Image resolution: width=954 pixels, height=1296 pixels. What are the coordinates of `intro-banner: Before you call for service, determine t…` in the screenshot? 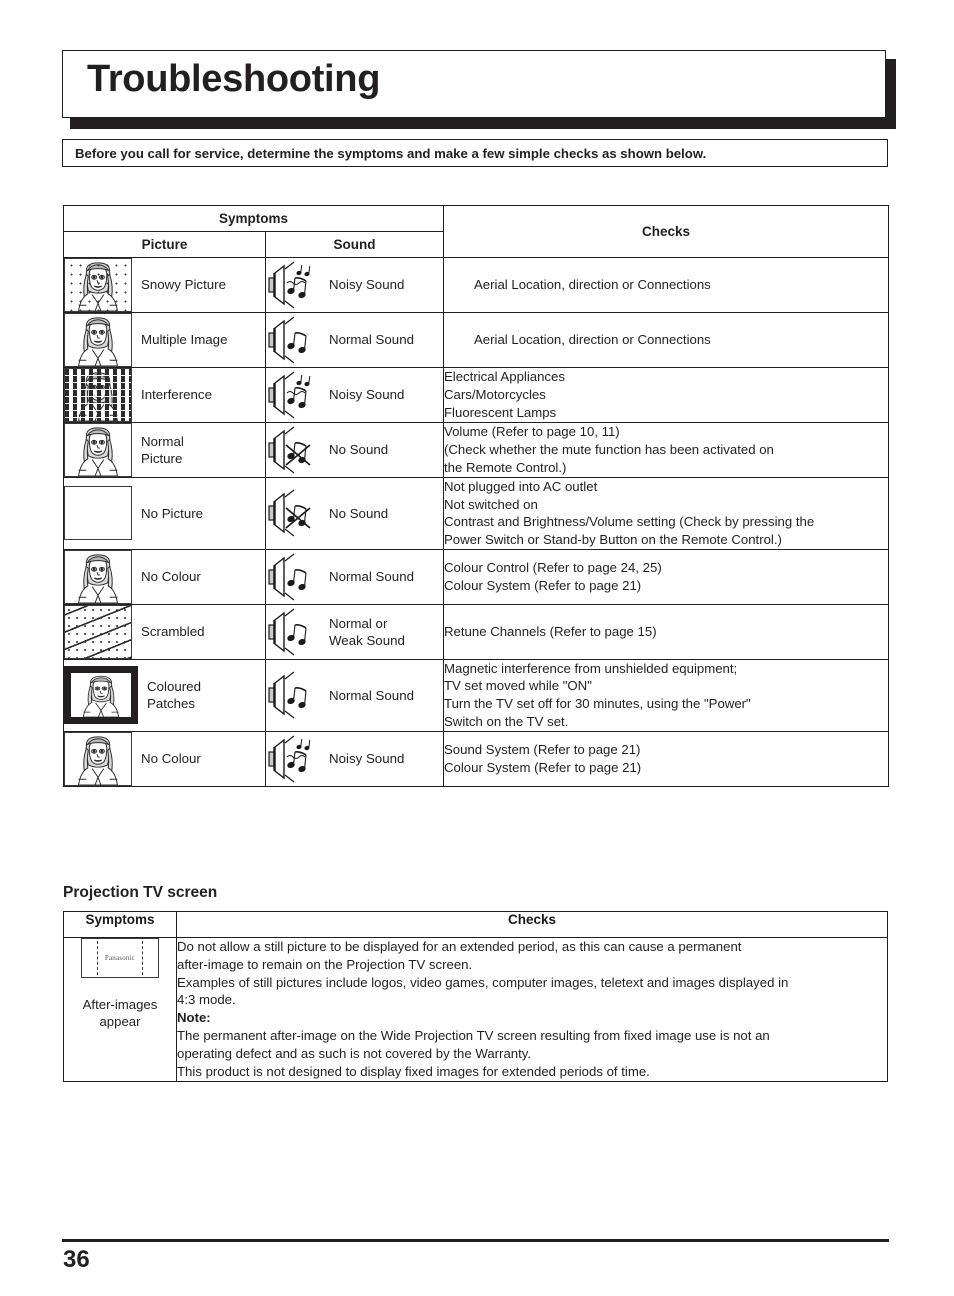 It's located at (475, 153).